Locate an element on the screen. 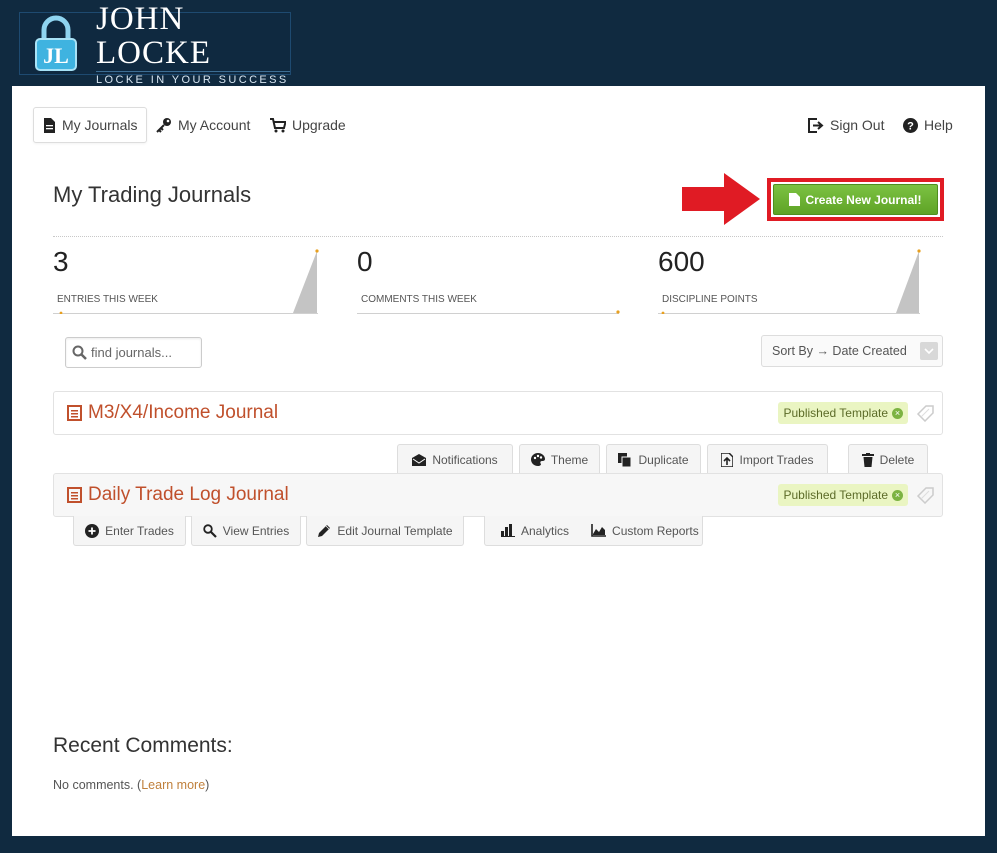 This screenshot has height=853, width=997. padlock-logo-icon: JL is located at coordinates (56, 44).